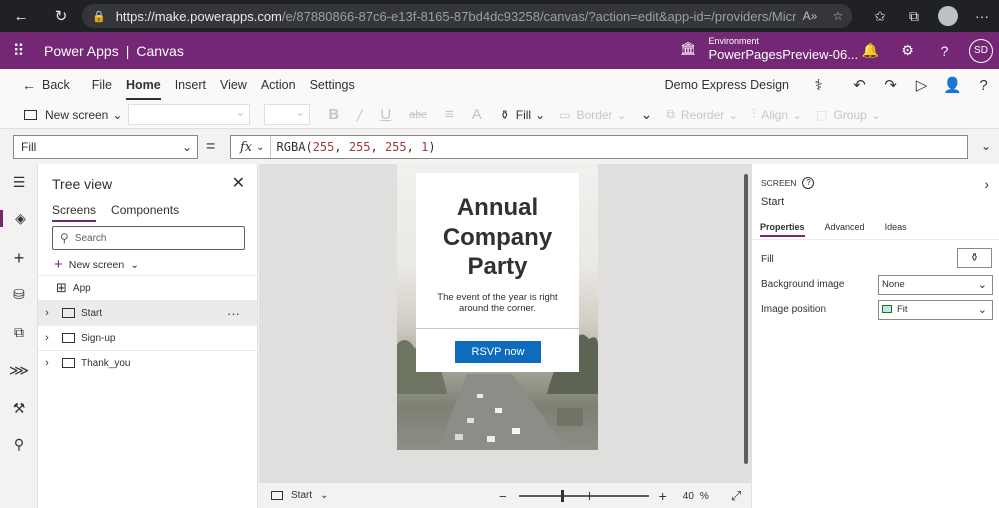 The height and width of the screenshot is (508, 999). I want to click on browser-refresh-icon: ↻, so click(61, 16).